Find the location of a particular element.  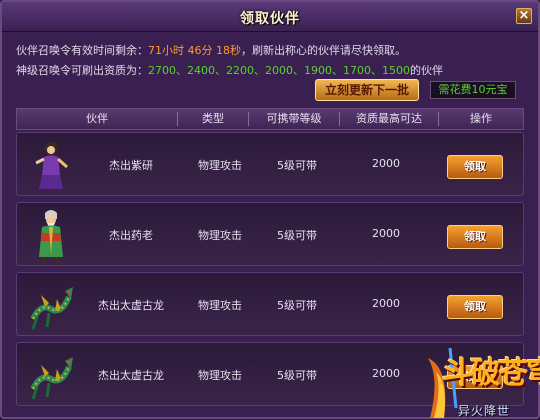

dialog-title: 领取伙伴 is located at coordinates (270, 19).